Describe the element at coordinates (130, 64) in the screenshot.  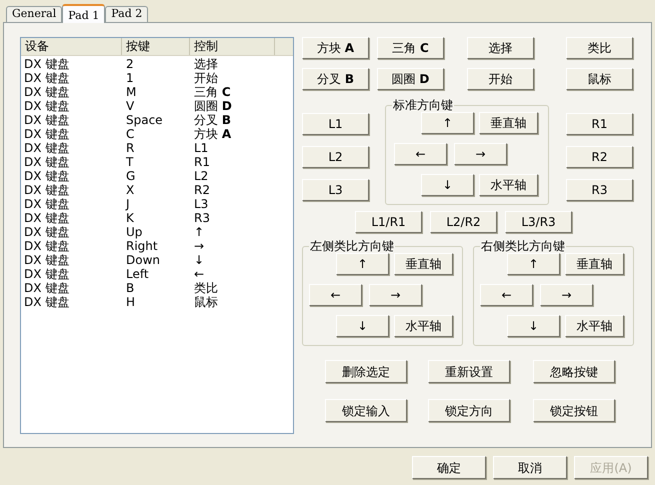
I see `table-cell-text: 2` at that location.